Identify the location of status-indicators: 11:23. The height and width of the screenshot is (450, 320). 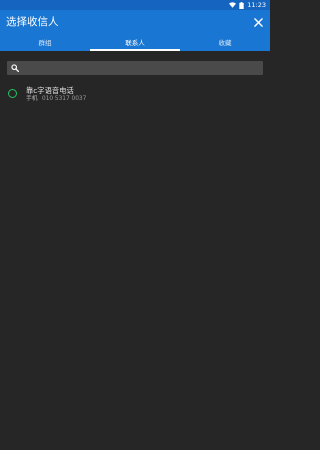
(247, 5).